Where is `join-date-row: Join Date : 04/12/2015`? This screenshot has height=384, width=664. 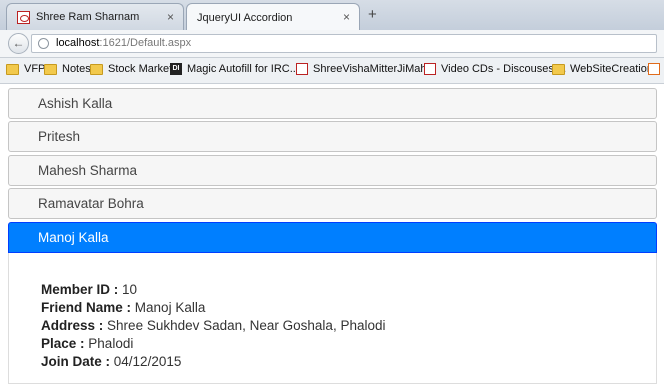 join-date-row: Join Date : 04/12/2015 is located at coordinates (111, 361).